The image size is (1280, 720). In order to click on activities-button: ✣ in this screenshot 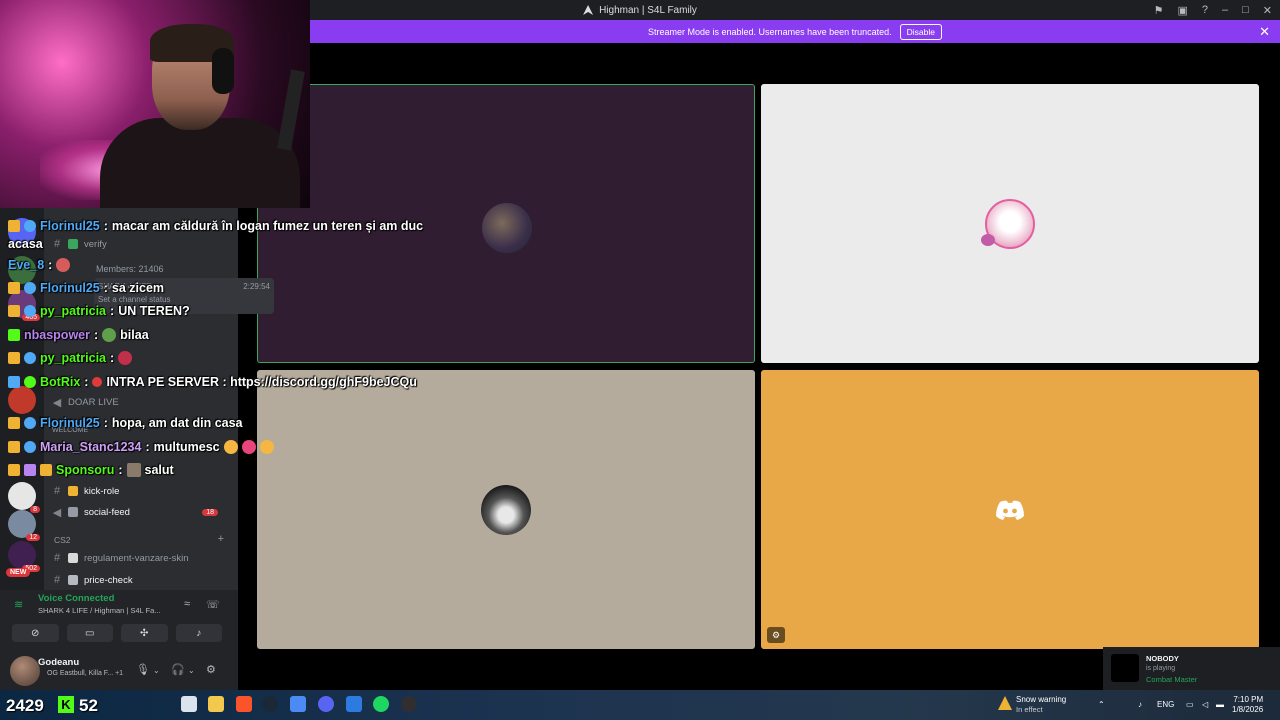, I will do `click(144, 633)`.